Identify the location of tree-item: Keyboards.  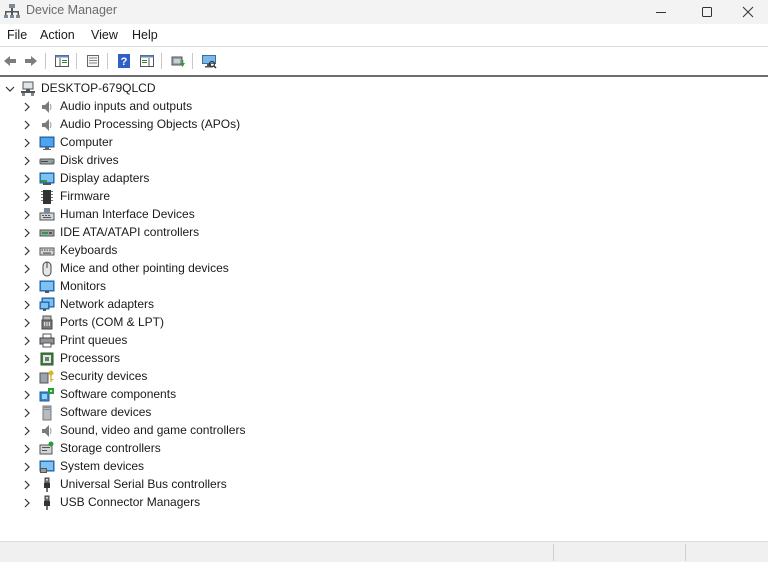
(200, 251).